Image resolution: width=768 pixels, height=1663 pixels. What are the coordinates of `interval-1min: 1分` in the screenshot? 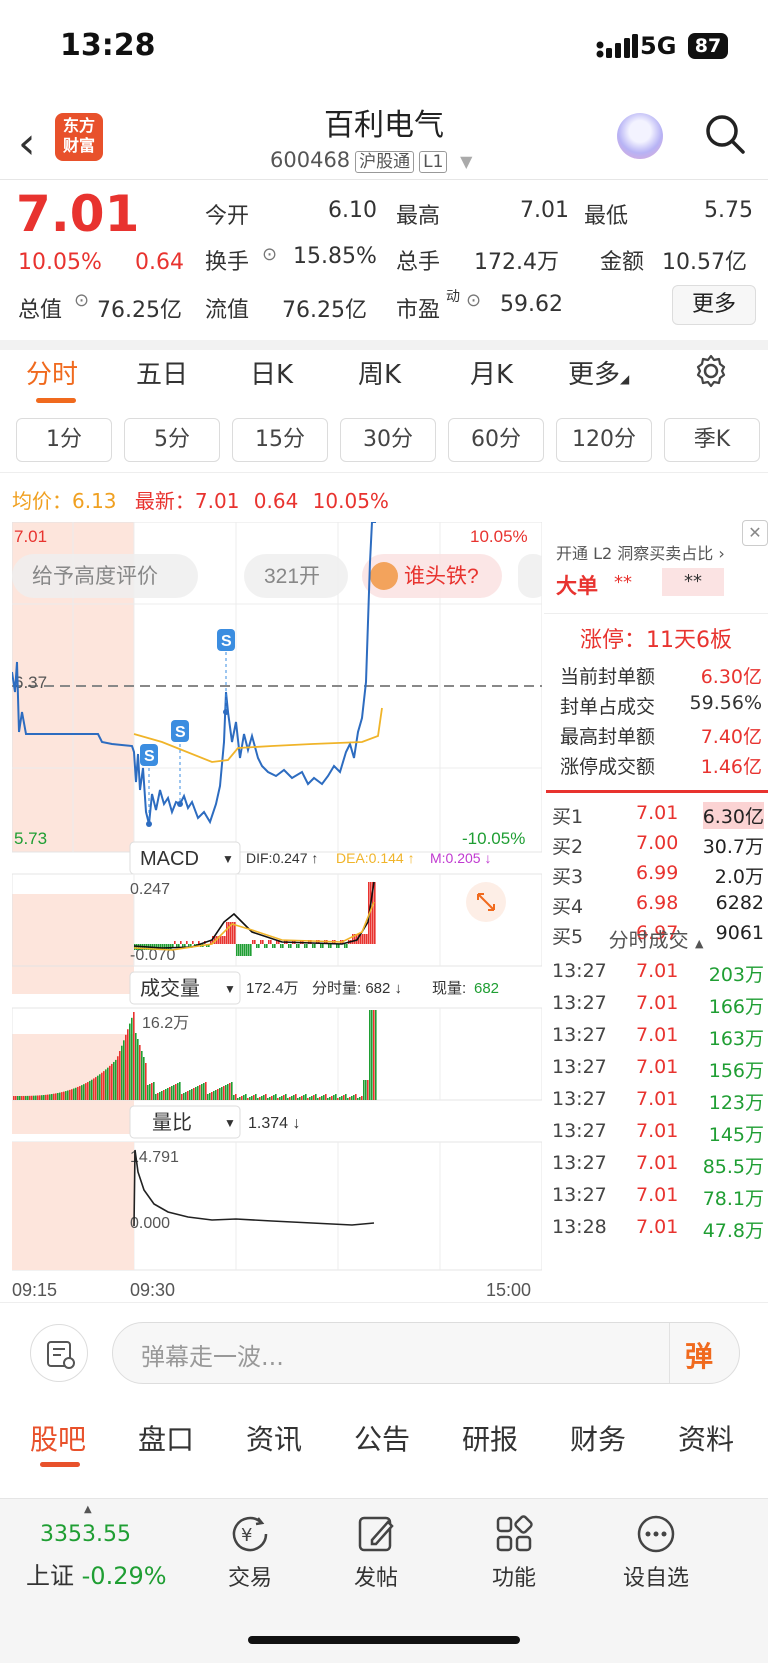 It's located at (64, 440).